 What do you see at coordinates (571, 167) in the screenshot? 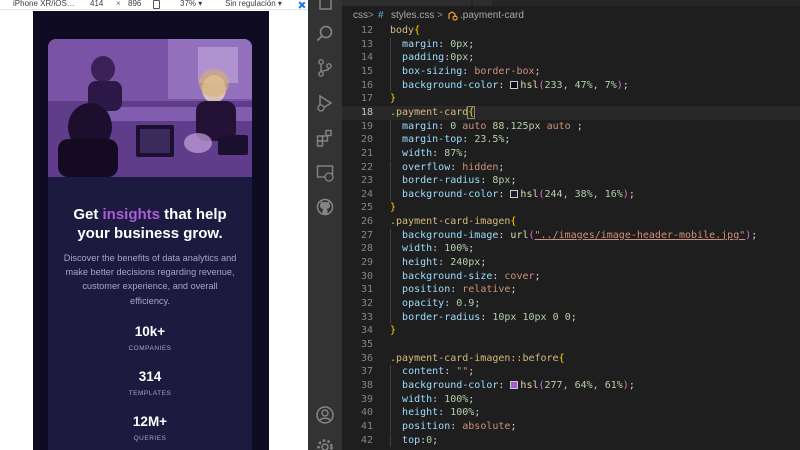
I see `code-line: 22 overflow: hidden;` at bounding box center [571, 167].